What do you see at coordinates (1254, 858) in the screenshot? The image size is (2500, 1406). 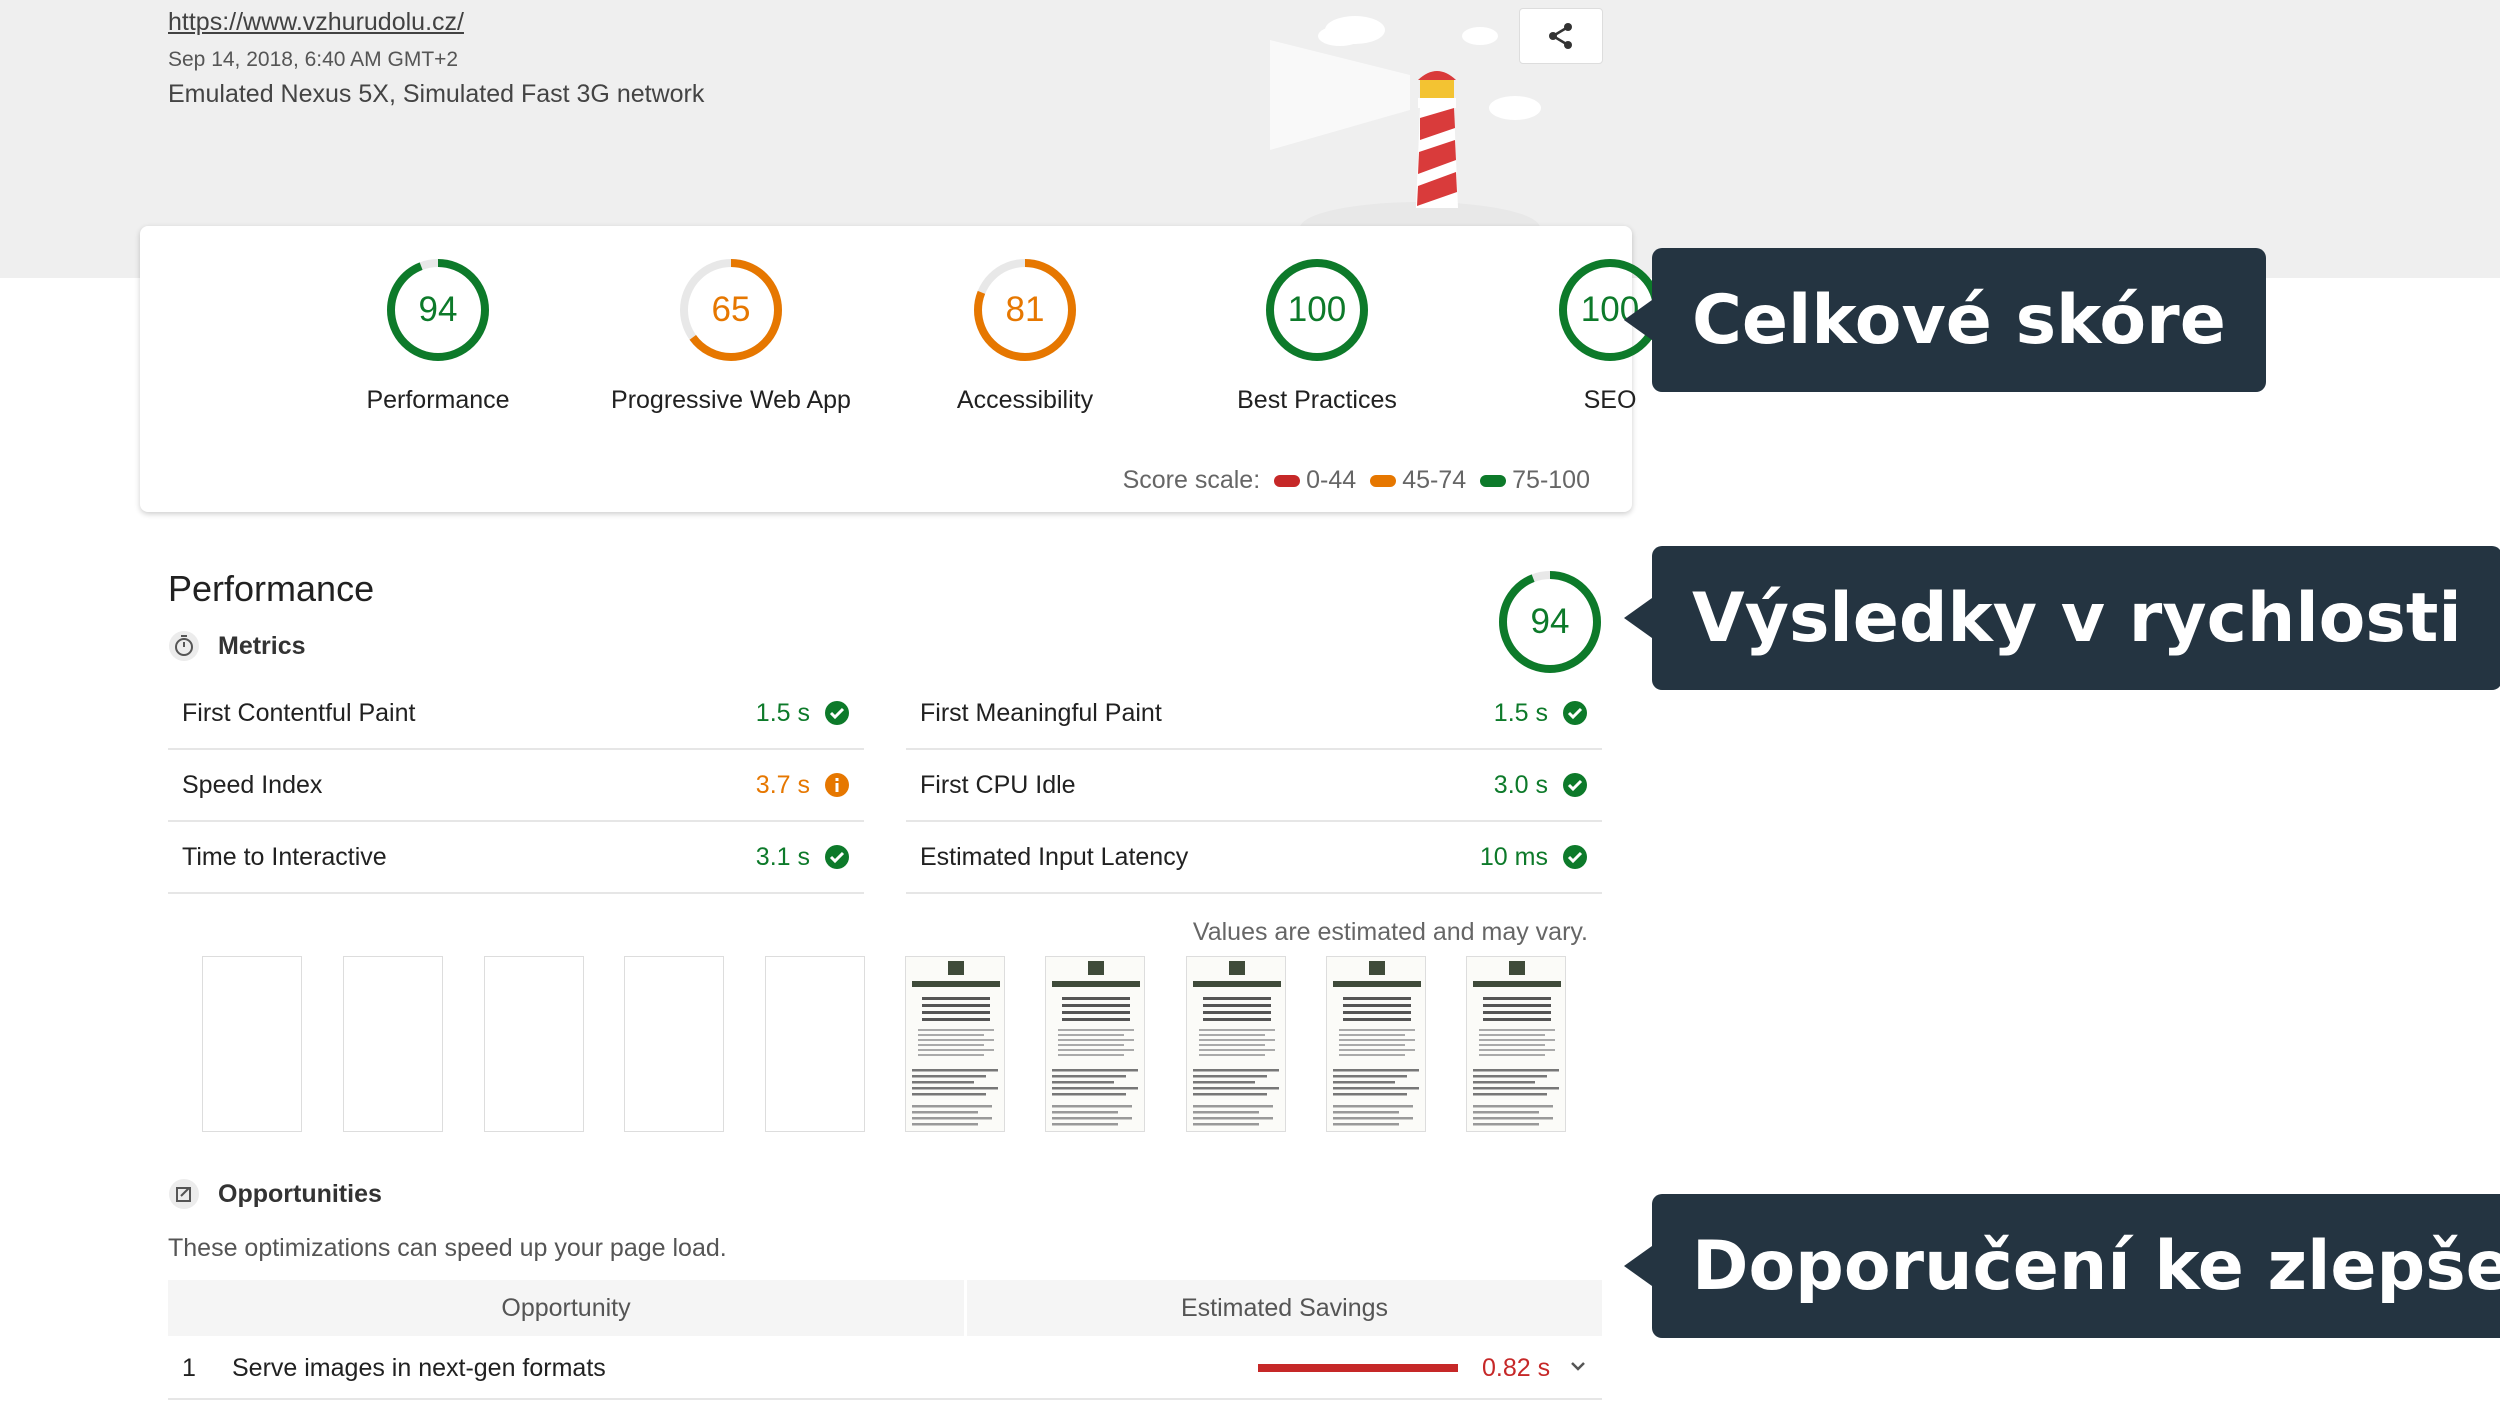 I see `metric-row: Estimated Input Latency 10 ms` at bounding box center [1254, 858].